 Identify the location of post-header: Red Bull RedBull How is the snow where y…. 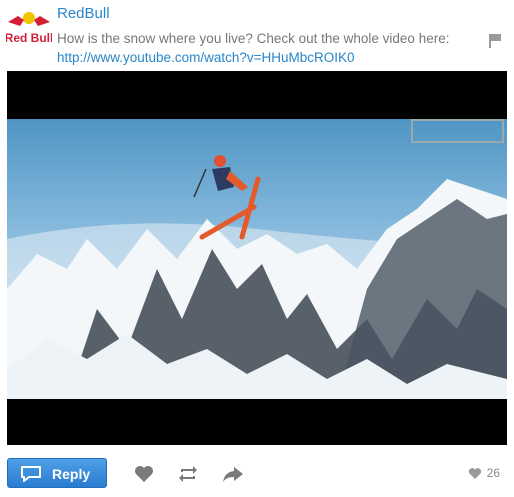
(257, 35).